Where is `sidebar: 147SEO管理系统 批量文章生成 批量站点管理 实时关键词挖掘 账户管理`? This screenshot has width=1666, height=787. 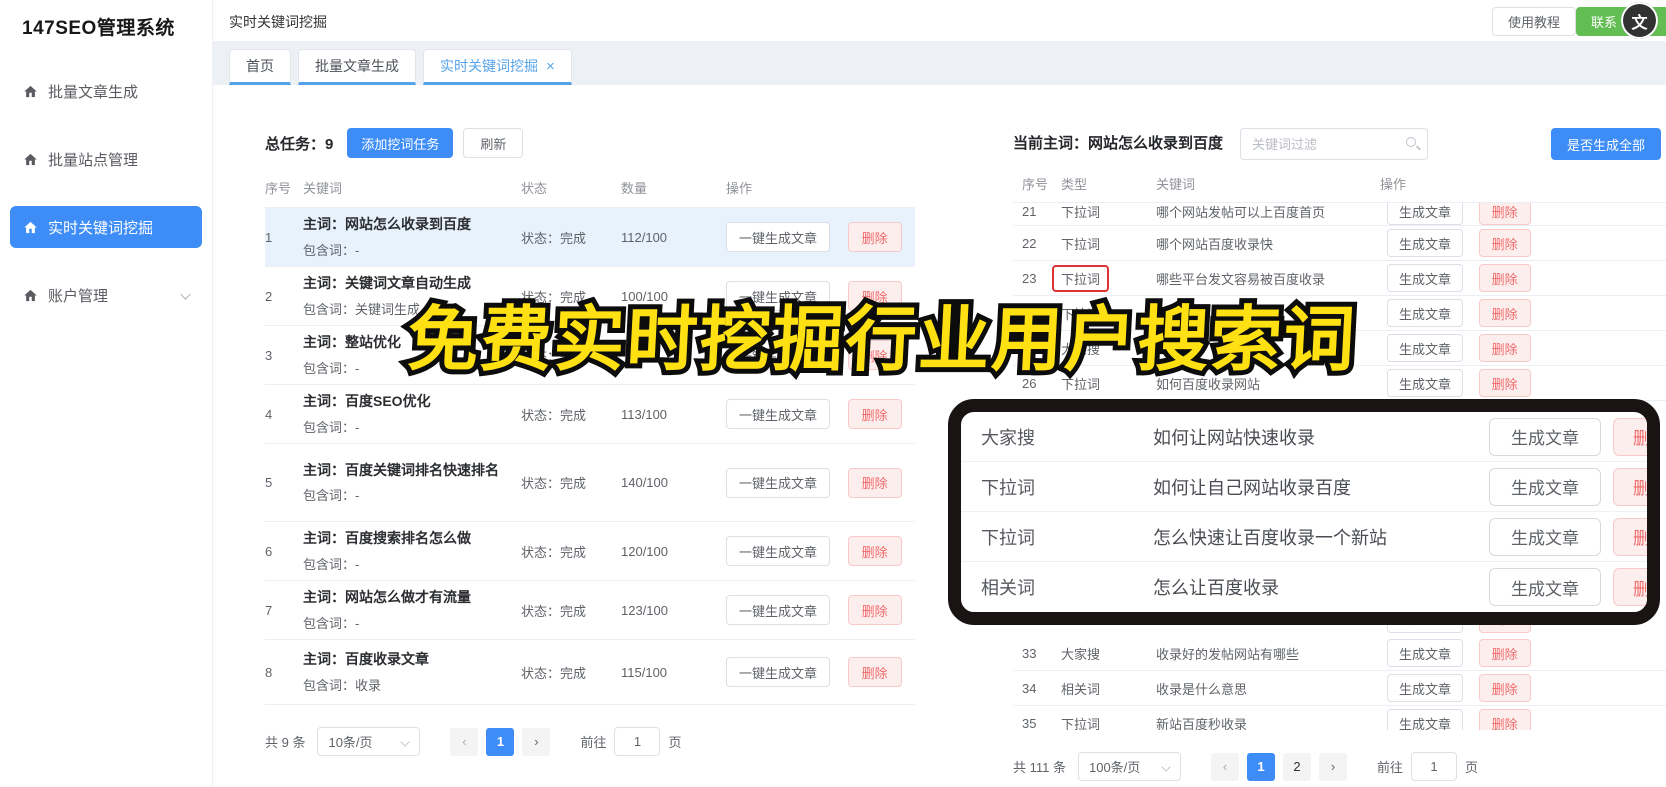
sidebar: 147SEO管理系统 批量文章生成 批量站点管理 实时关键词挖掘 账户管理 is located at coordinates (106, 393).